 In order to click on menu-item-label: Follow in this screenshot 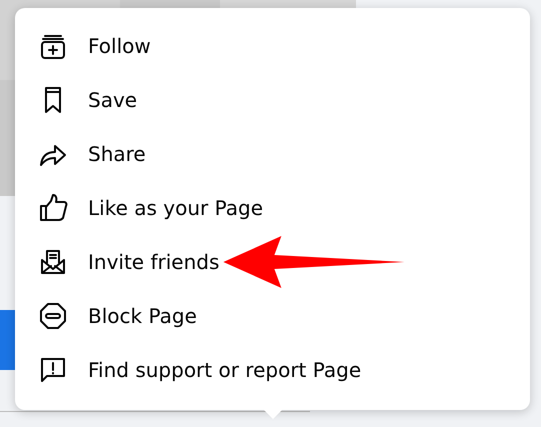, I will do `click(119, 46)`.